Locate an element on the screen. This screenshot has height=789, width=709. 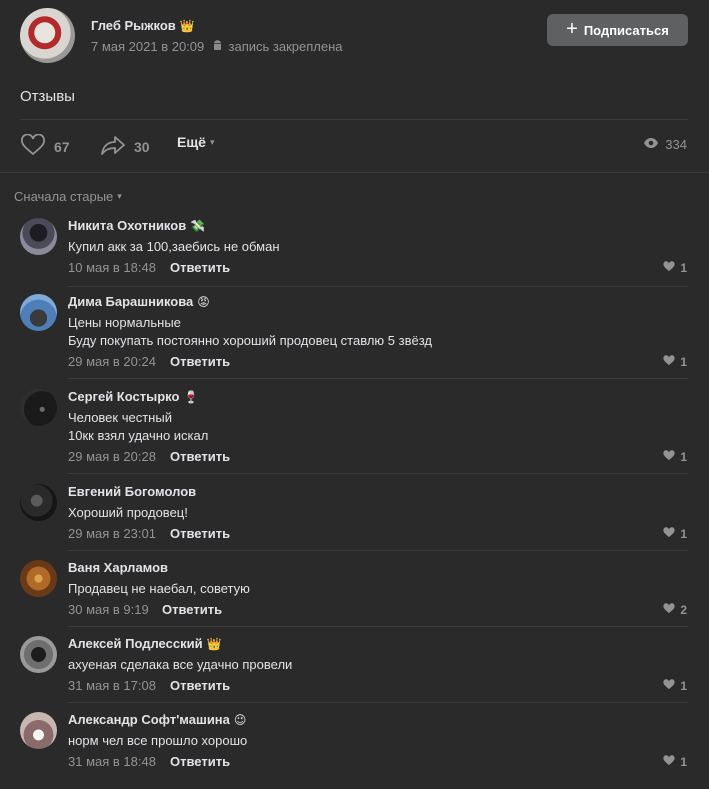
emoji-icon: 😉 is located at coordinates (240, 720).